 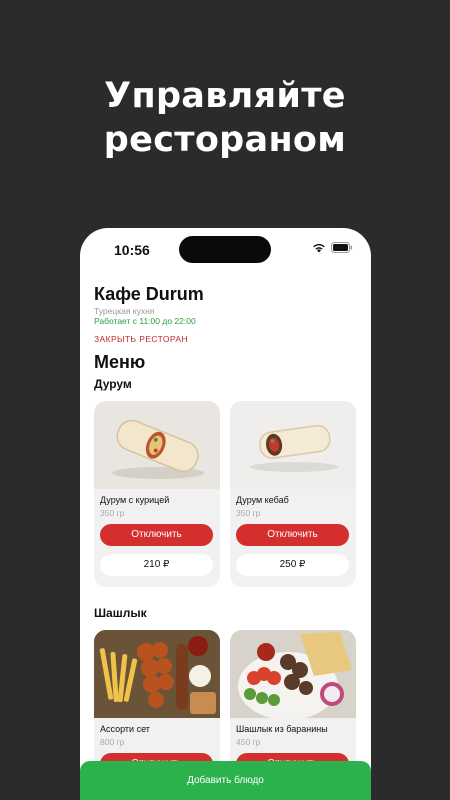 I want to click on dish-card: Дурум кебаб 350 гр Отключить 250 ₽, so click(x=293, y=494).